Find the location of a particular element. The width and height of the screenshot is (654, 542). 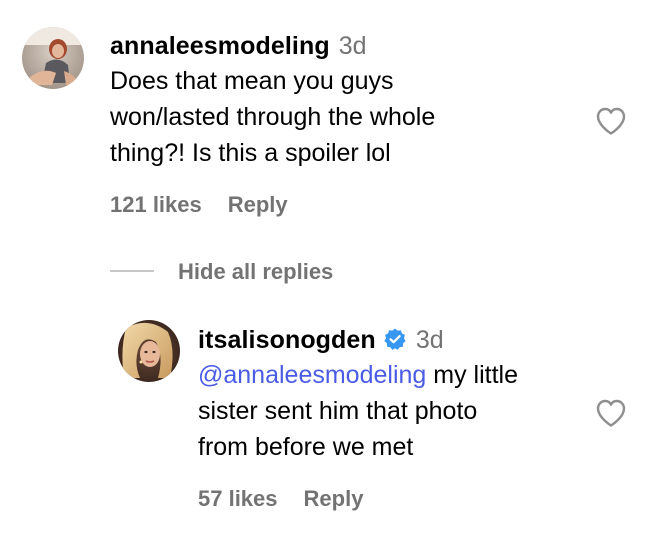

reply-header: itsalisonogden 3d is located at coordinates (358, 339).